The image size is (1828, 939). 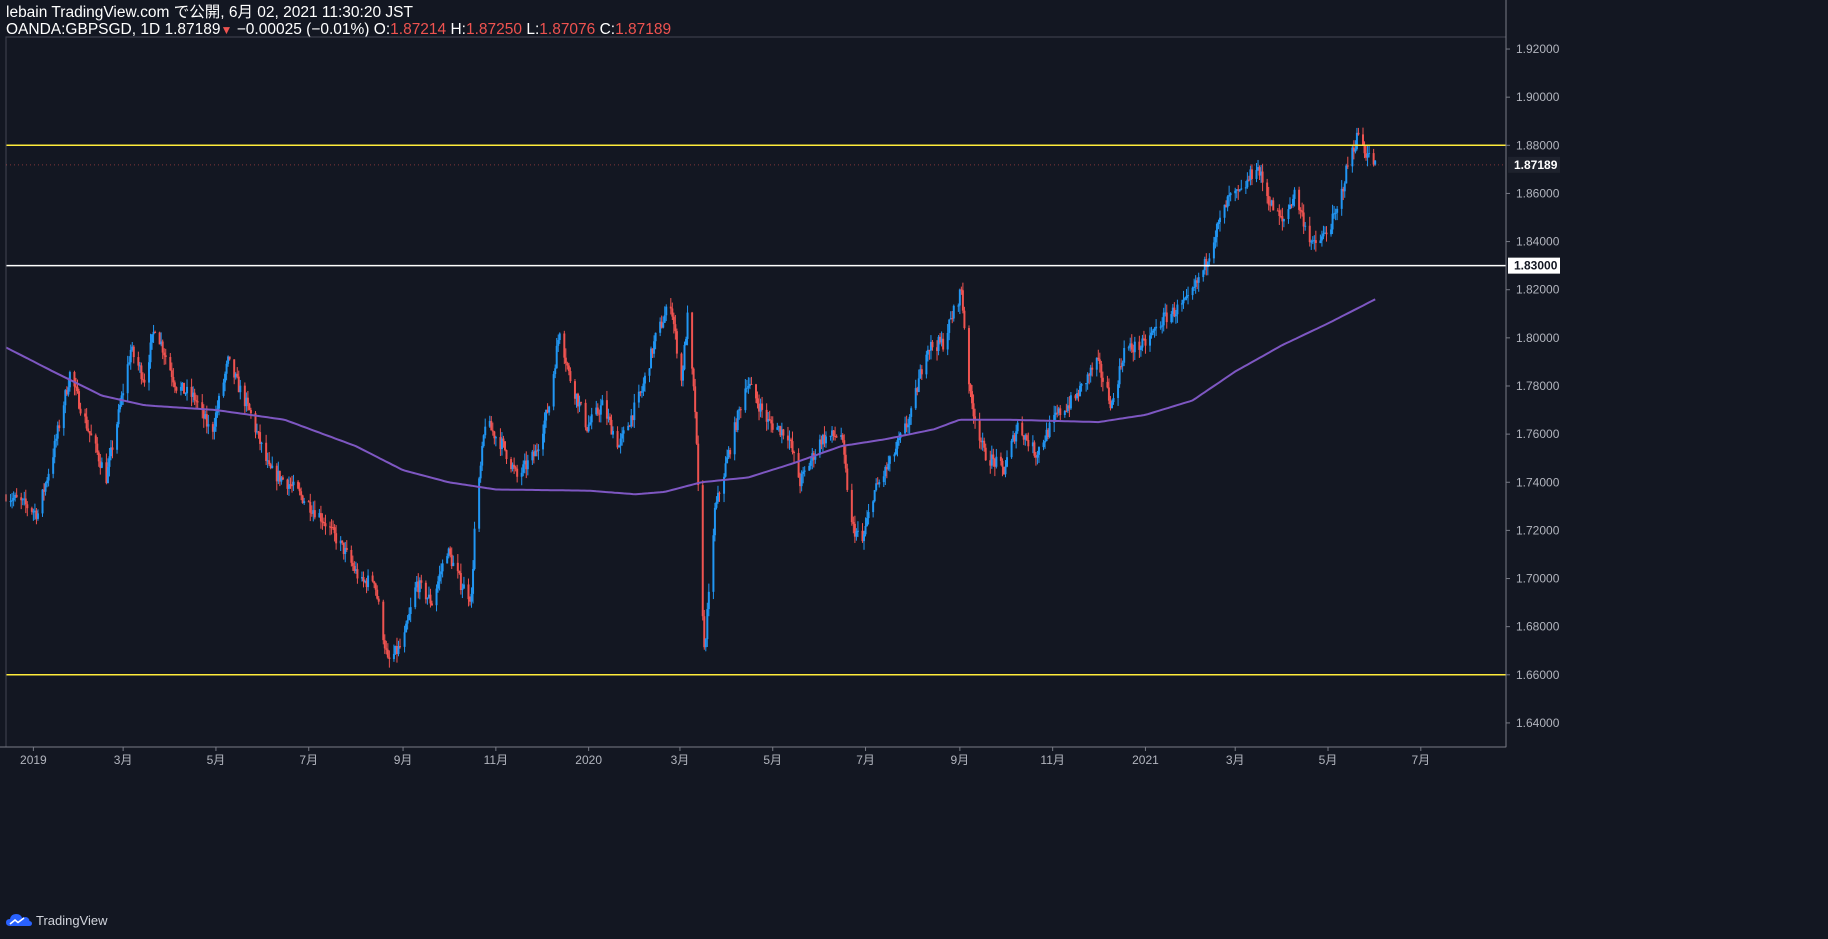 I want to click on y-tick-label: 1.86000, so click(x=1538, y=193).